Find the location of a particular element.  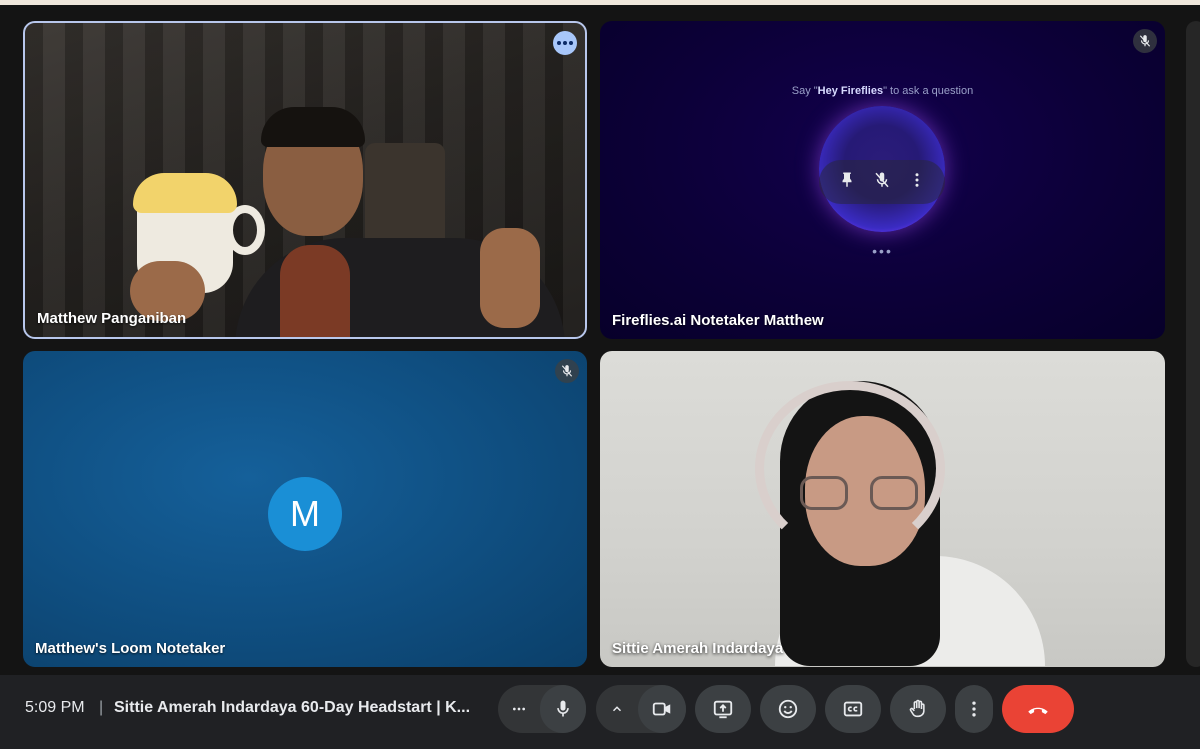

present-screen-button is located at coordinates (723, 709).